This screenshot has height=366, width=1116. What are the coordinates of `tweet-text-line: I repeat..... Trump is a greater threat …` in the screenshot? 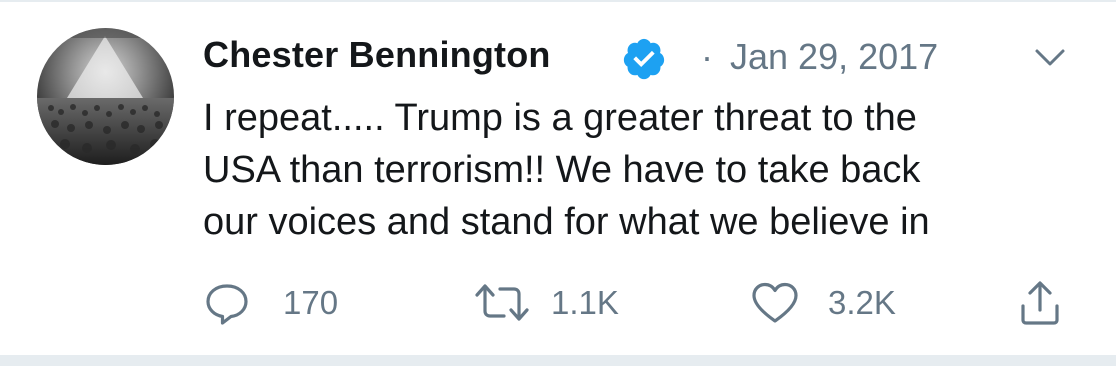 It's located at (560, 118).